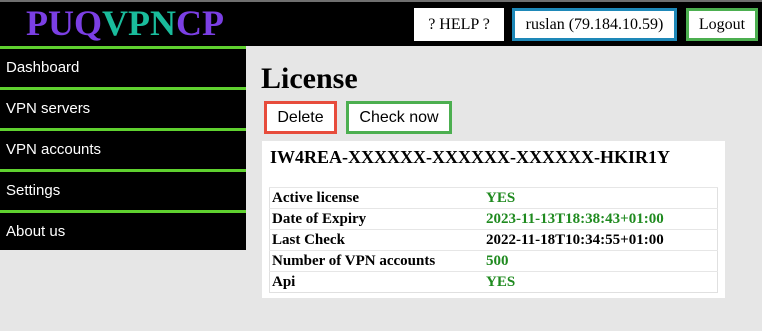  I want to click on info-value-active-license: YES, so click(601, 198).